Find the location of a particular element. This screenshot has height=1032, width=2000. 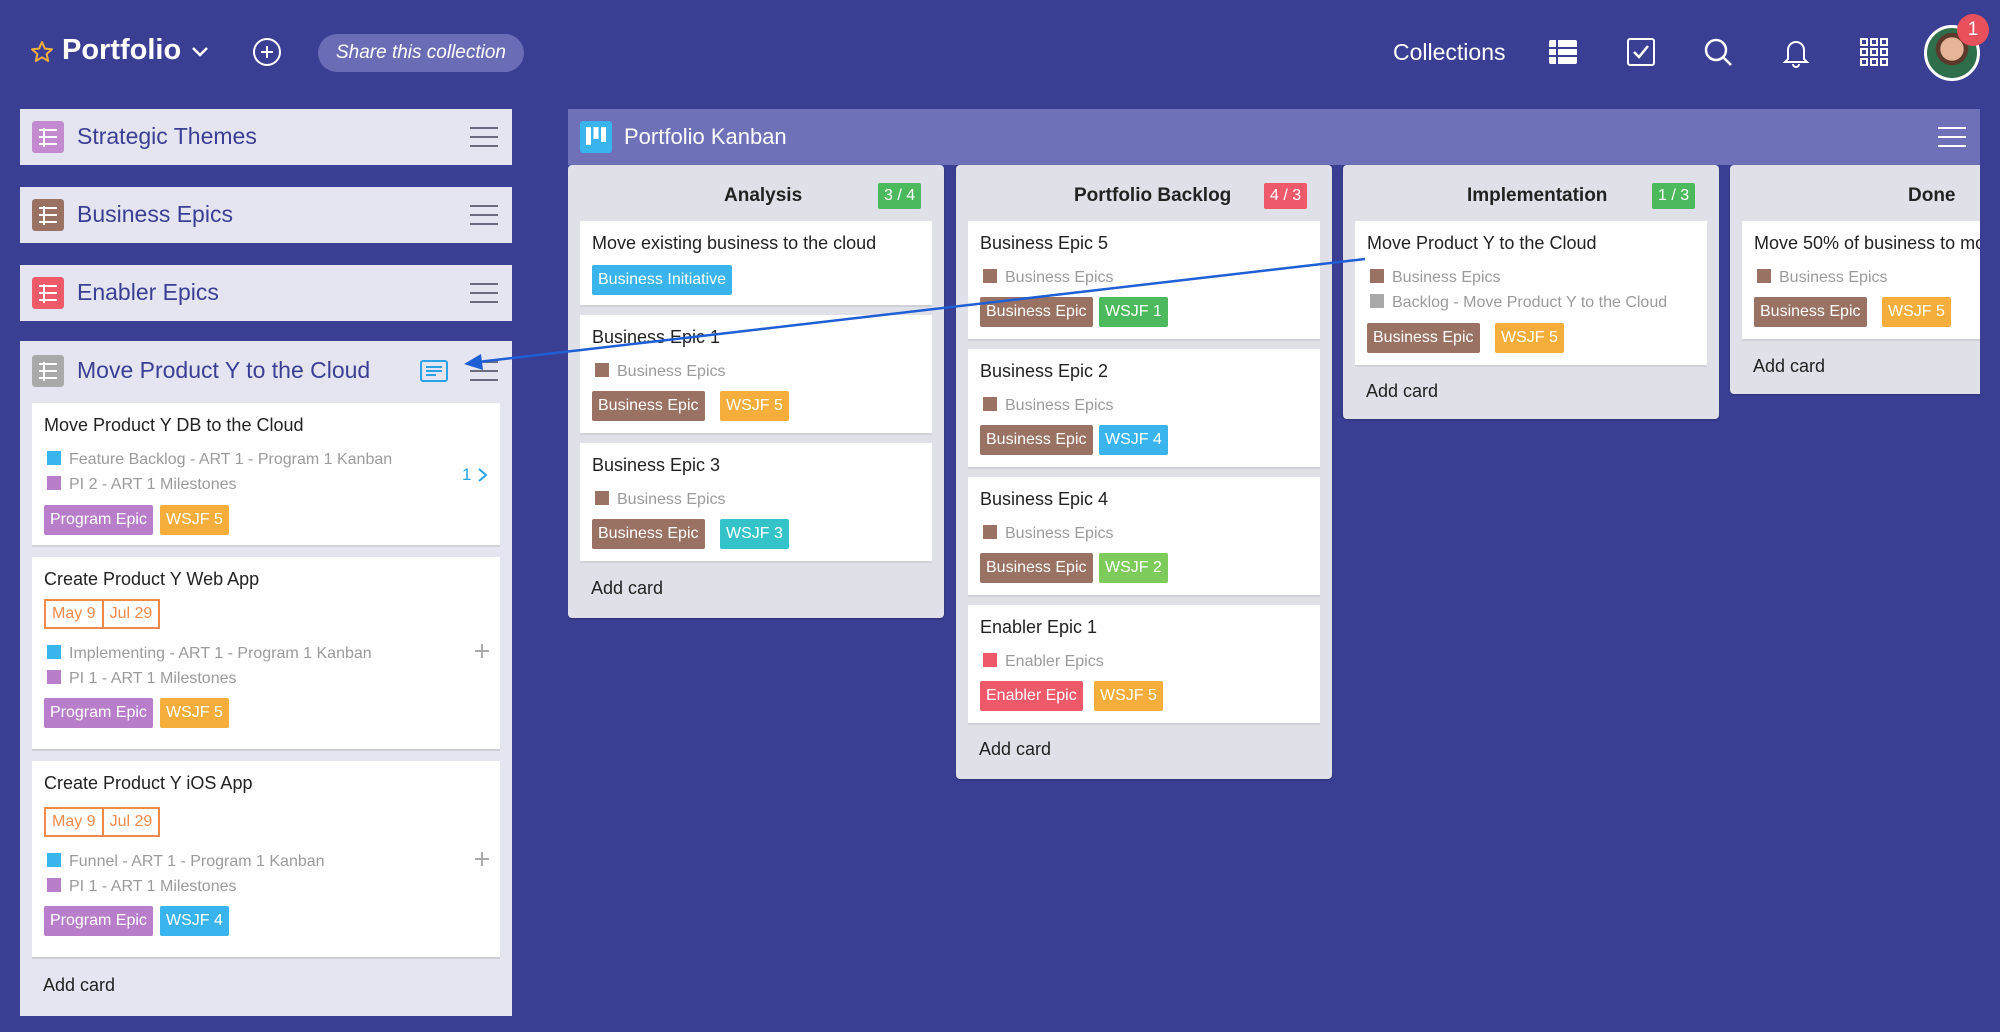

collection-header: Move Product Y to the Cloud is located at coordinates (266, 371).